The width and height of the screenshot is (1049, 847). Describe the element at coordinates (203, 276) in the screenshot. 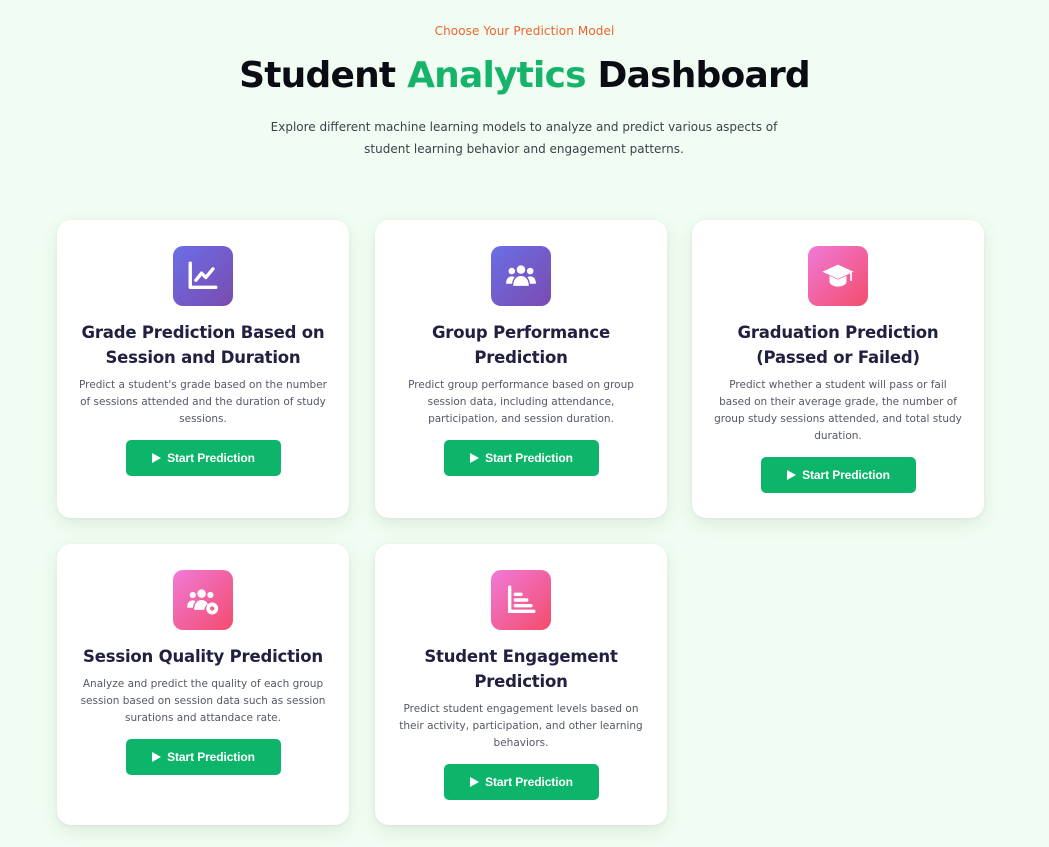

I see `line-chart-icon` at that location.